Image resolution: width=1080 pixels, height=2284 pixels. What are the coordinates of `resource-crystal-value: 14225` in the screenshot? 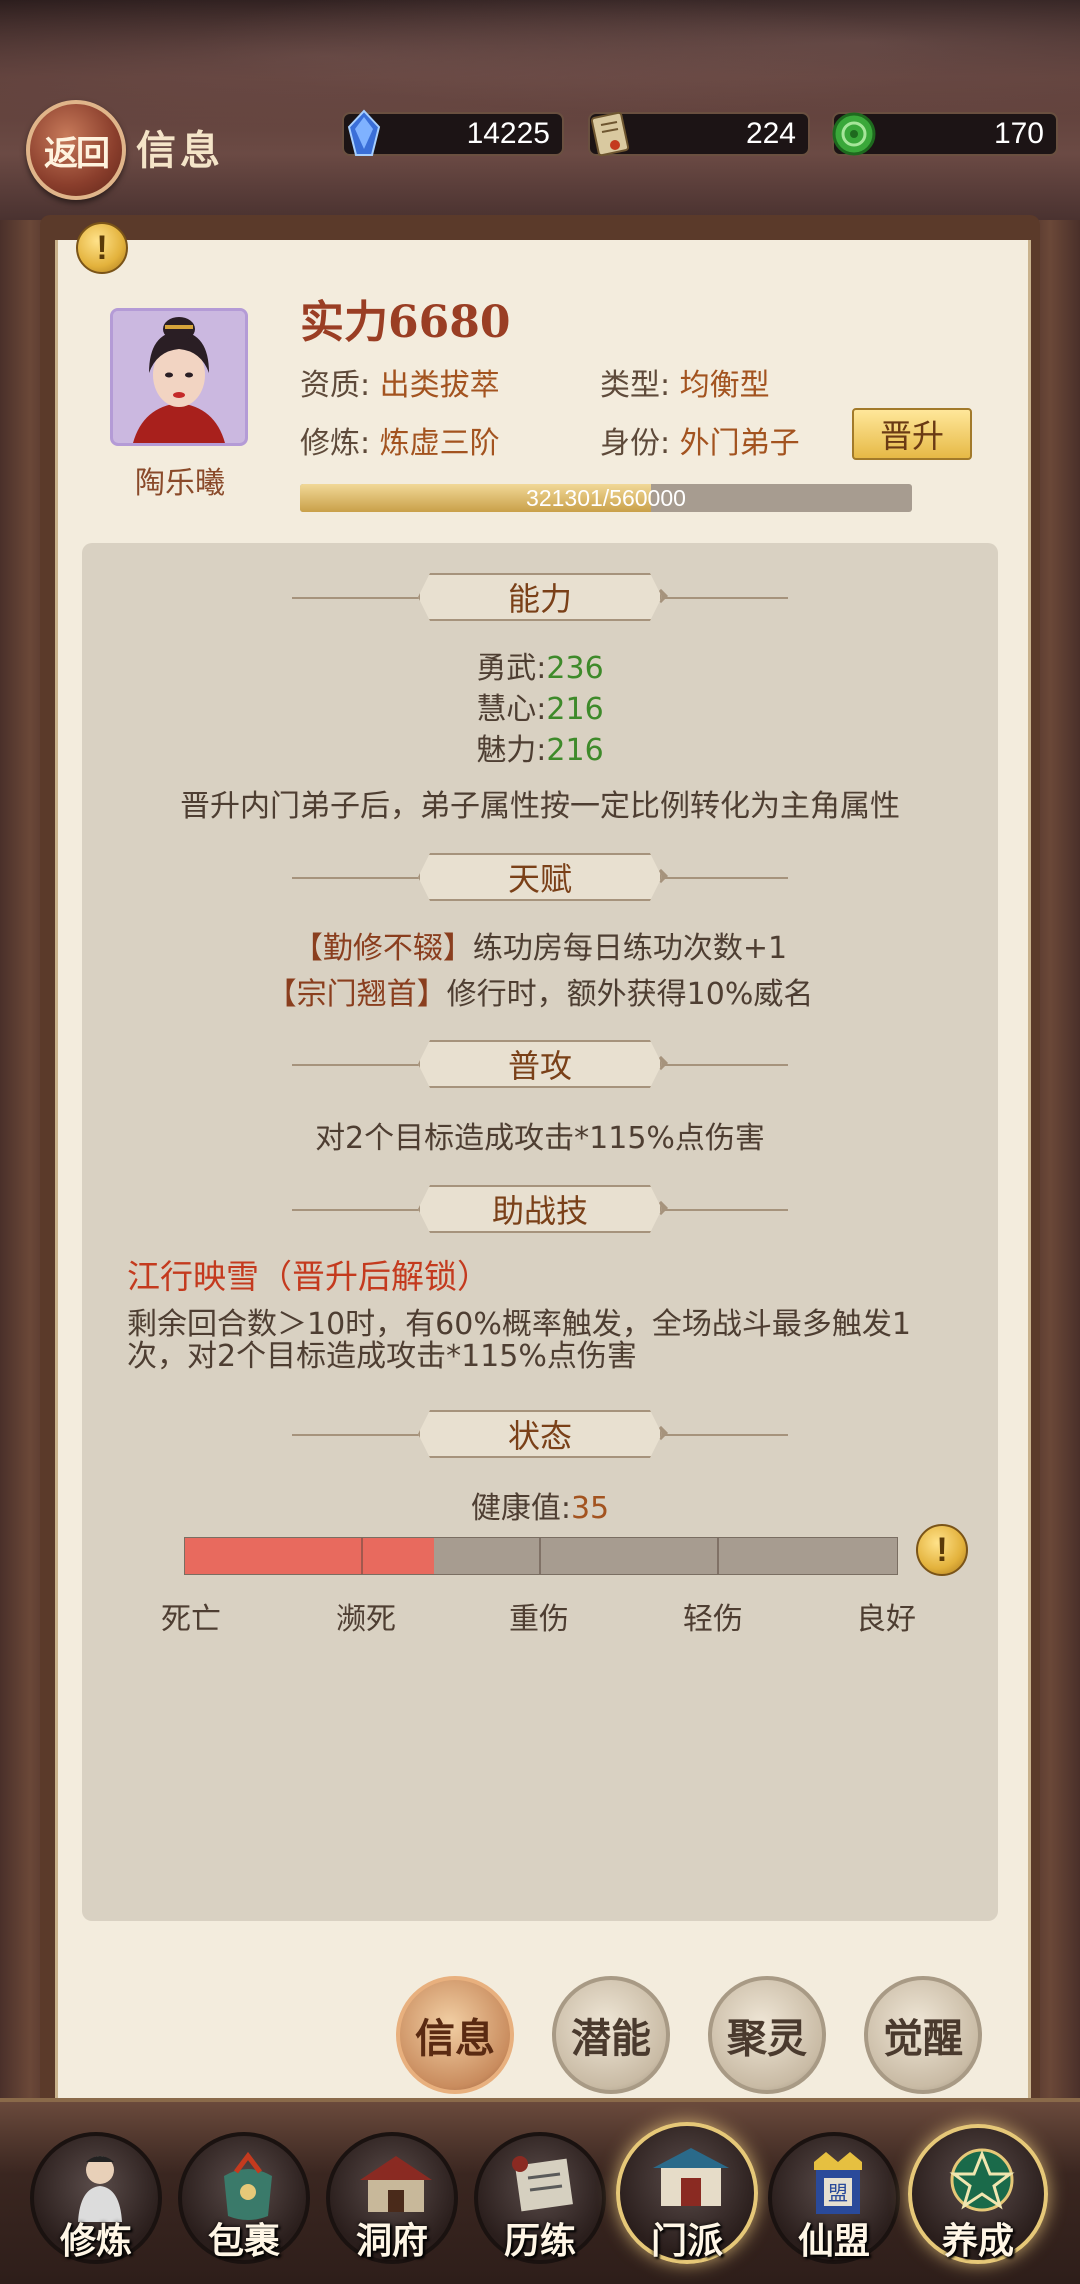 It's located at (508, 133).